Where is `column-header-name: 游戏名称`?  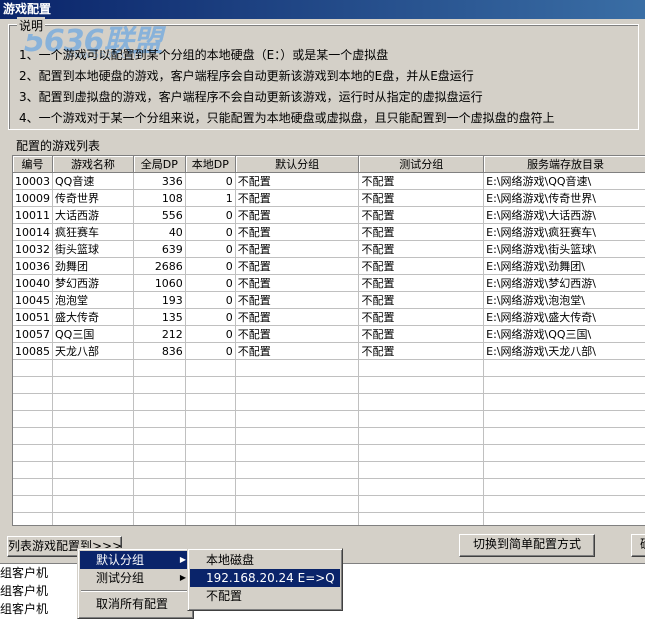
column-header-name: 游戏名称 is located at coordinates (93, 164).